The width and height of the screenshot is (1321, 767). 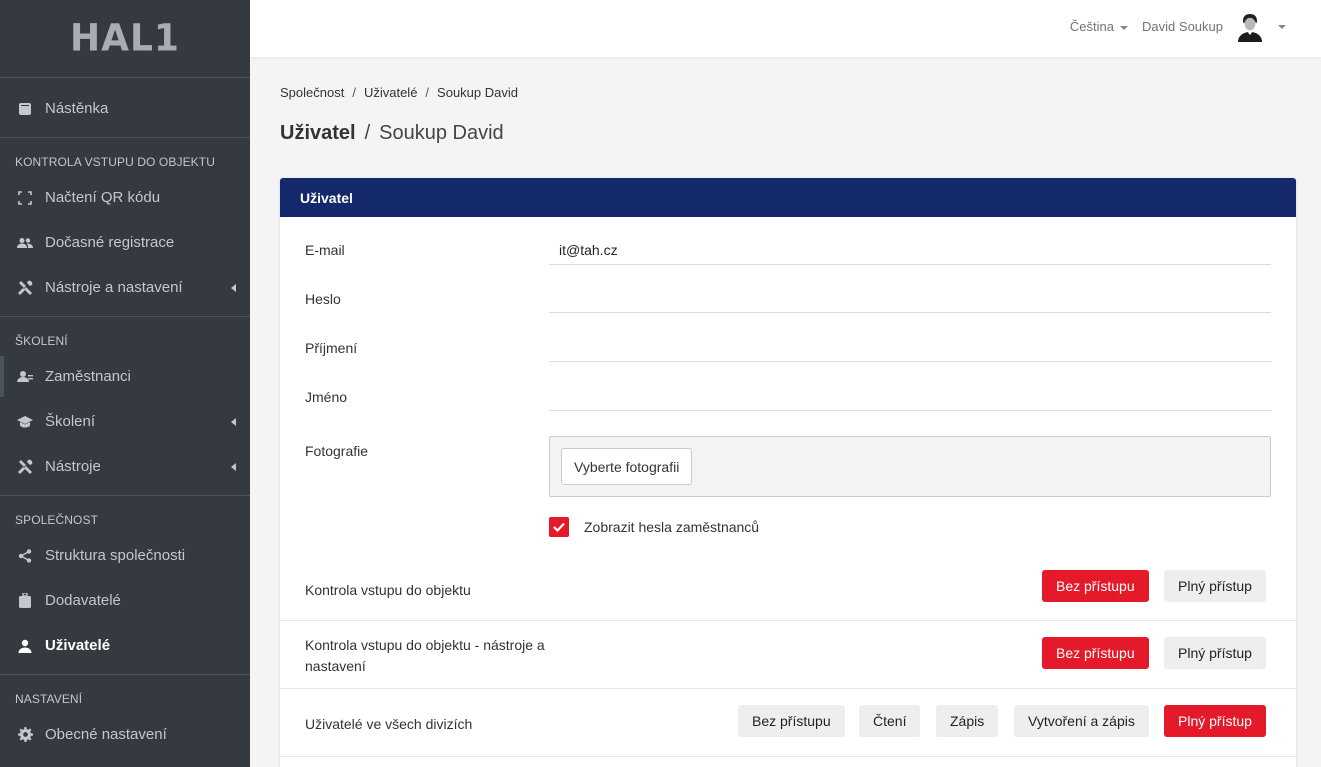 I want to click on sidebar-item-company-structure: Struktura společnosti, so click(x=125, y=555).